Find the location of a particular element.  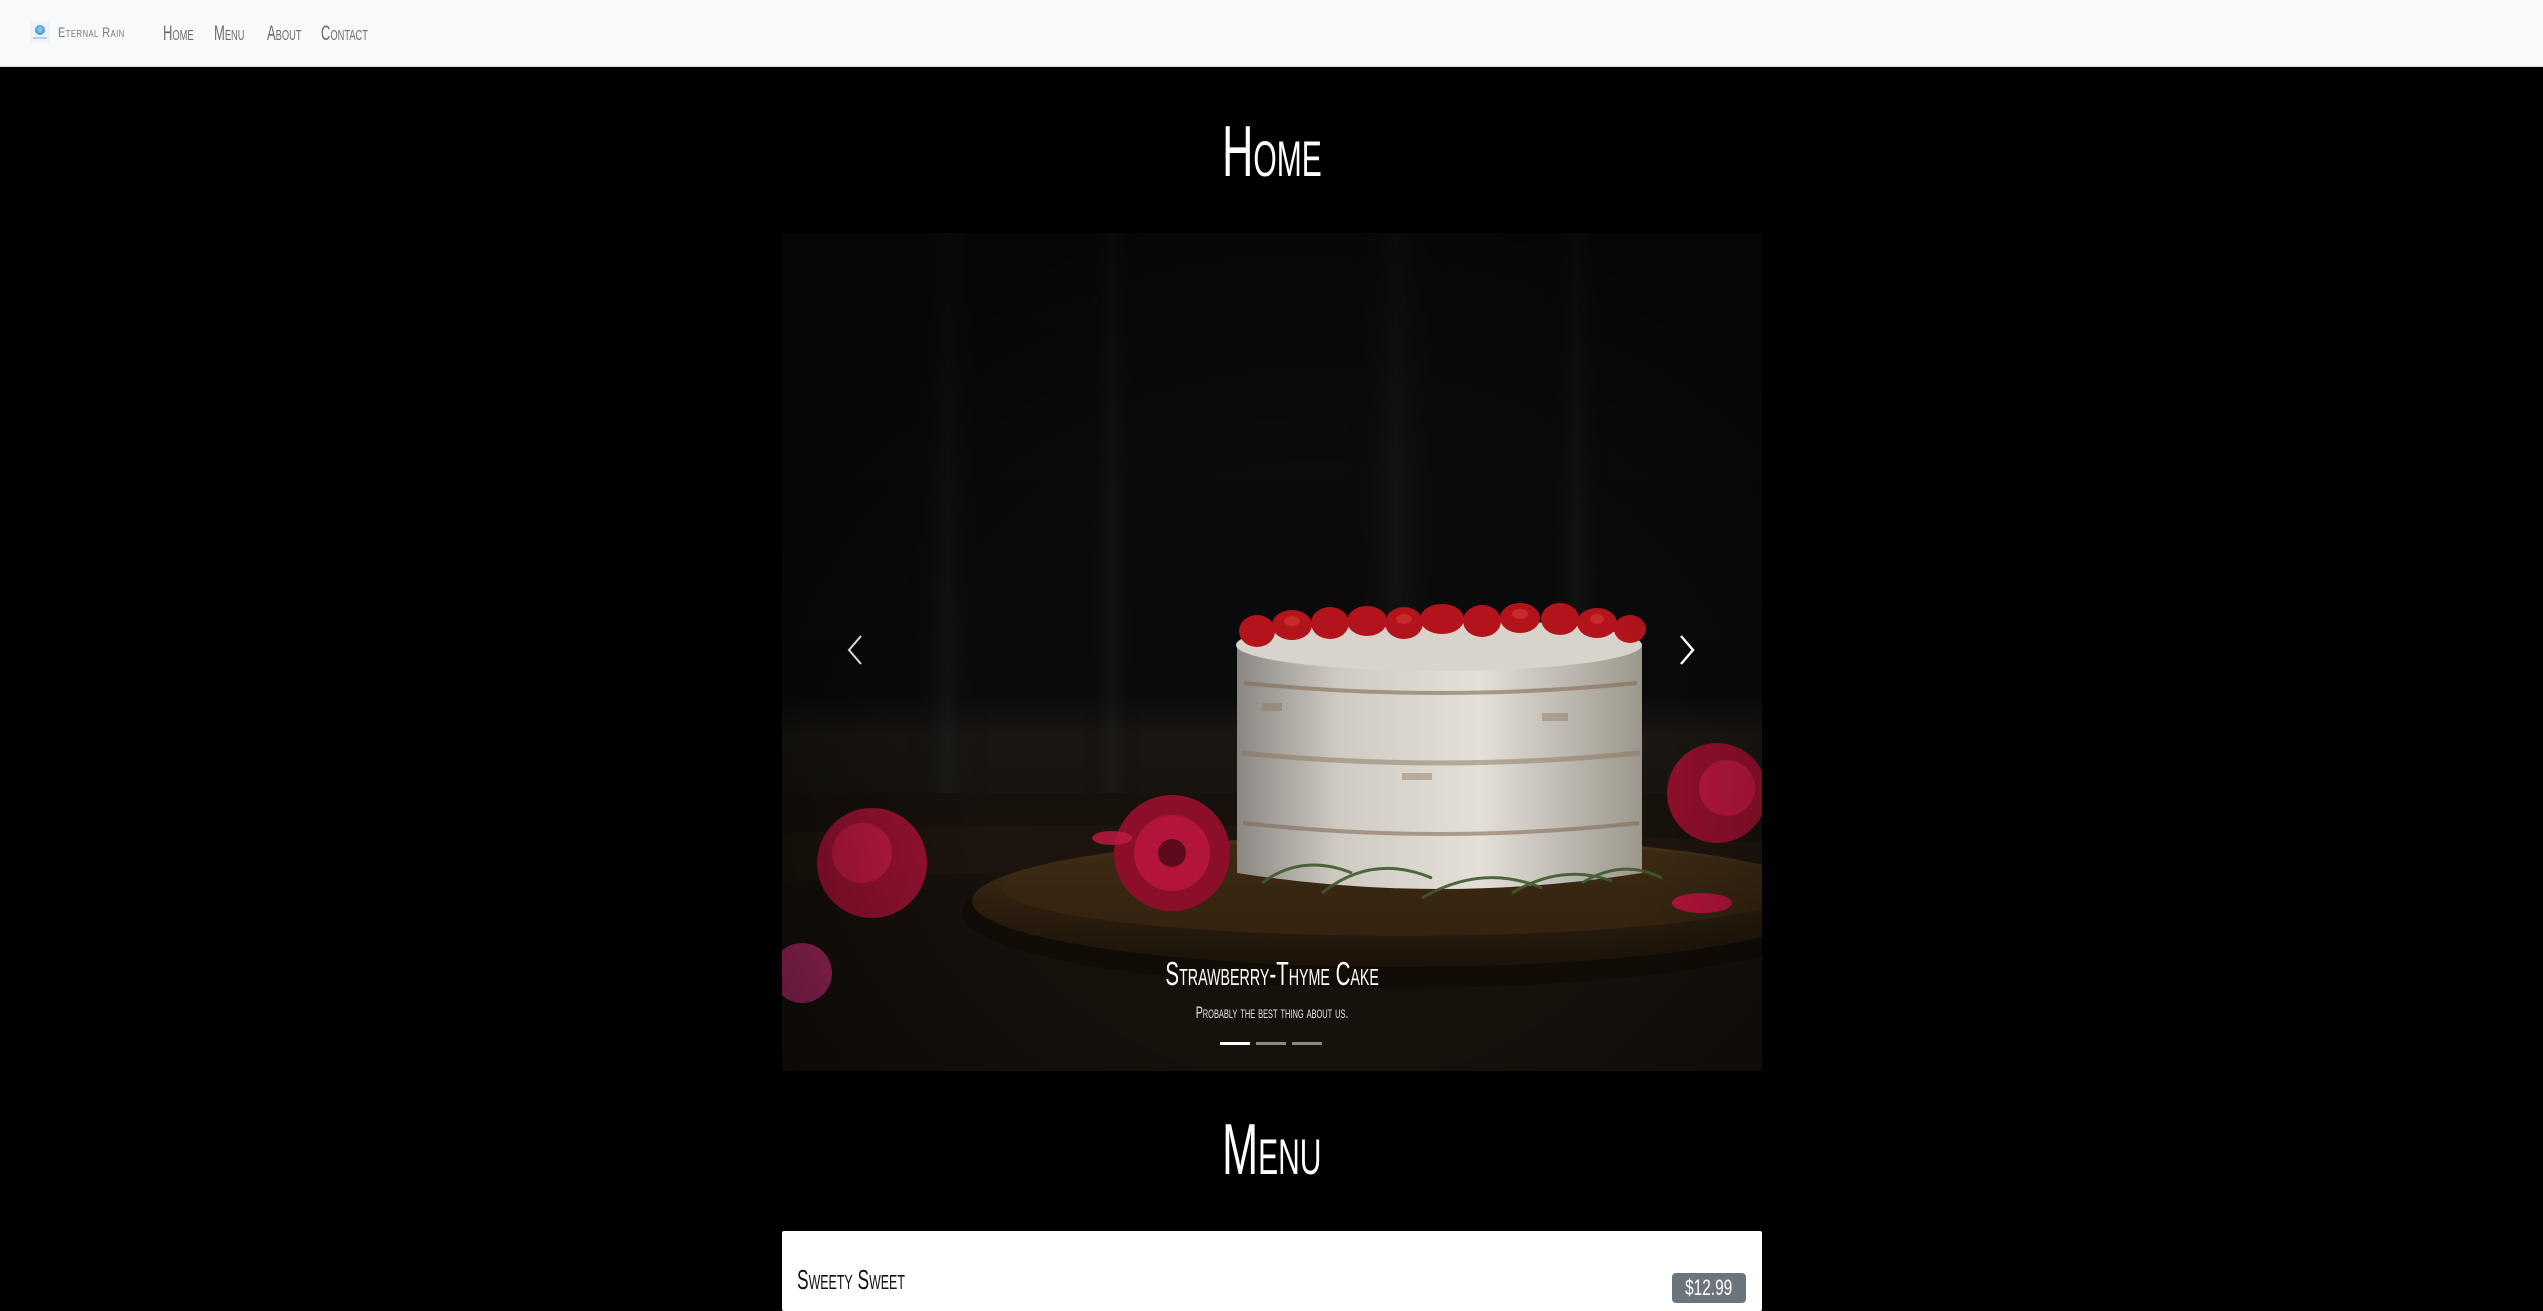

carousel-caption-title: Strawberry-Thyme Cake is located at coordinates (1272, 974).